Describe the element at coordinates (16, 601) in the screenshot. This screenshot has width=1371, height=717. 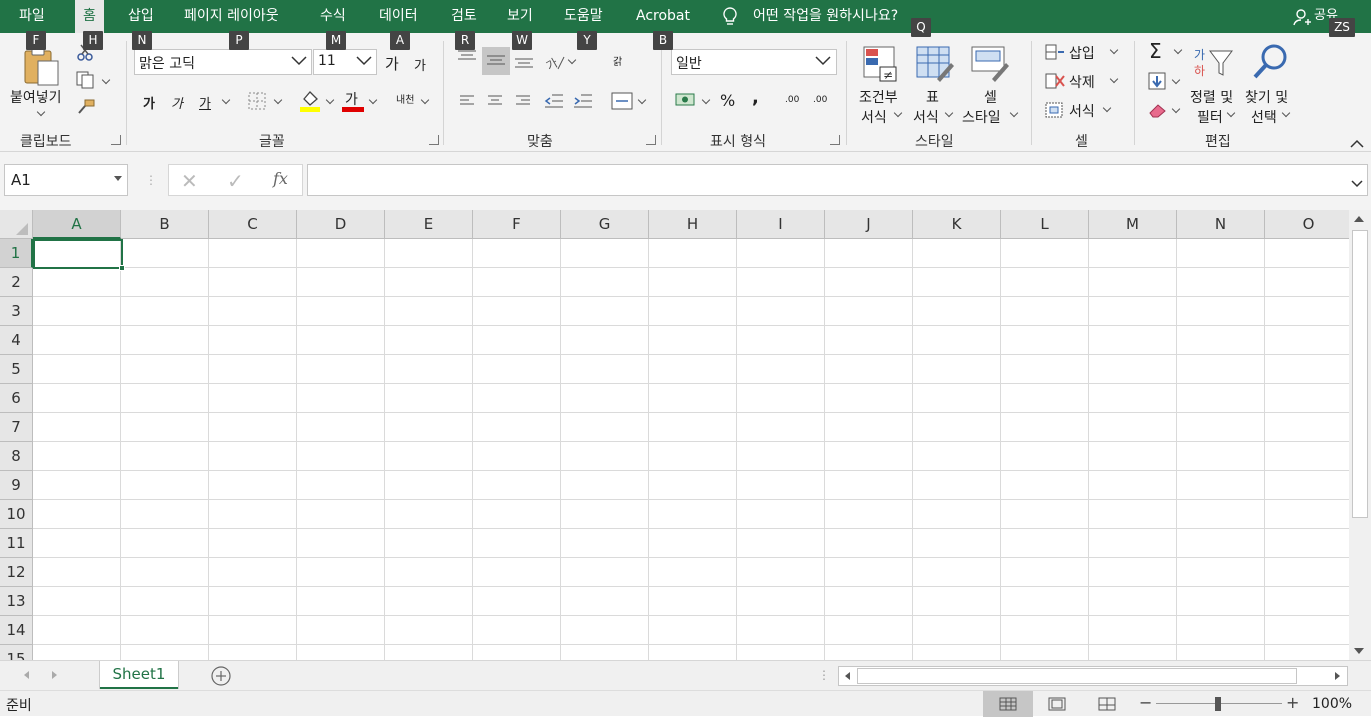
I see `row-header: 13` at that location.